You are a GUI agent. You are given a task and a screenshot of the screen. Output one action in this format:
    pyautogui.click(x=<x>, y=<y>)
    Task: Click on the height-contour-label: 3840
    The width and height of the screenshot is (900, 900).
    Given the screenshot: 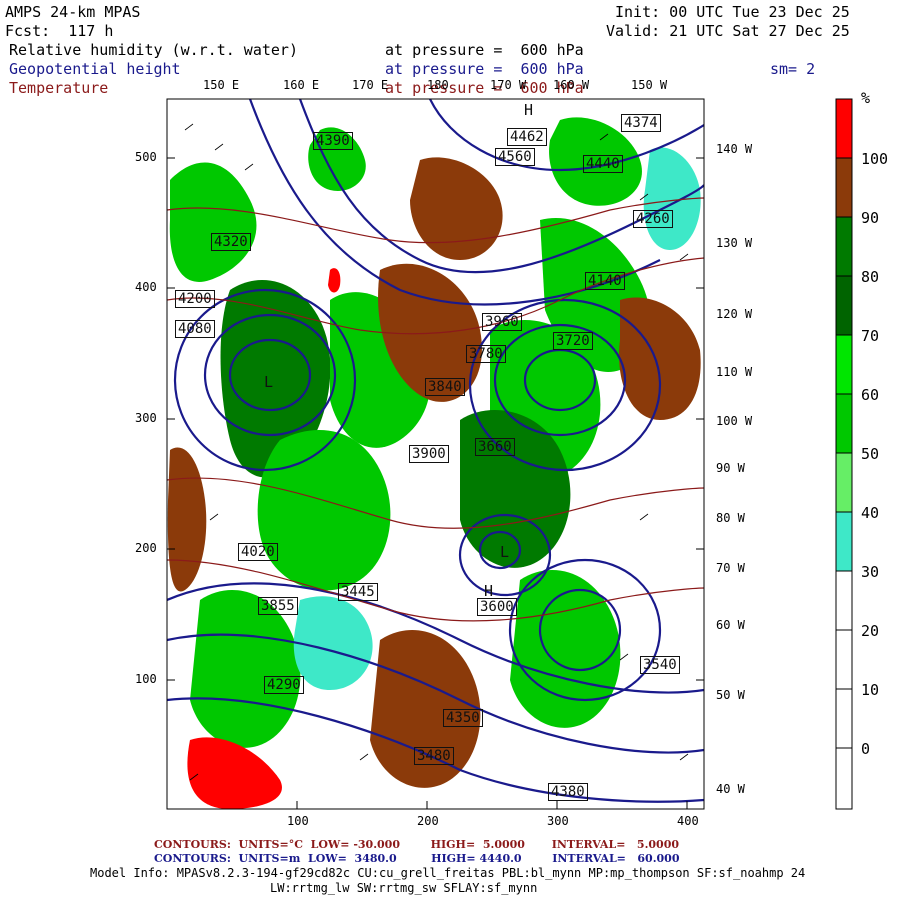 What is the action you would take?
    pyautogui.click(x=445, y=387)
    